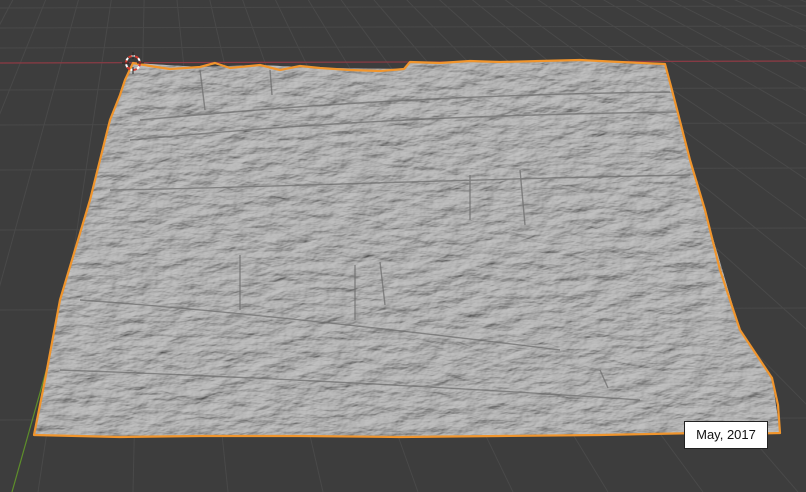  I want to click on x-axis-line, so click(403, 62).